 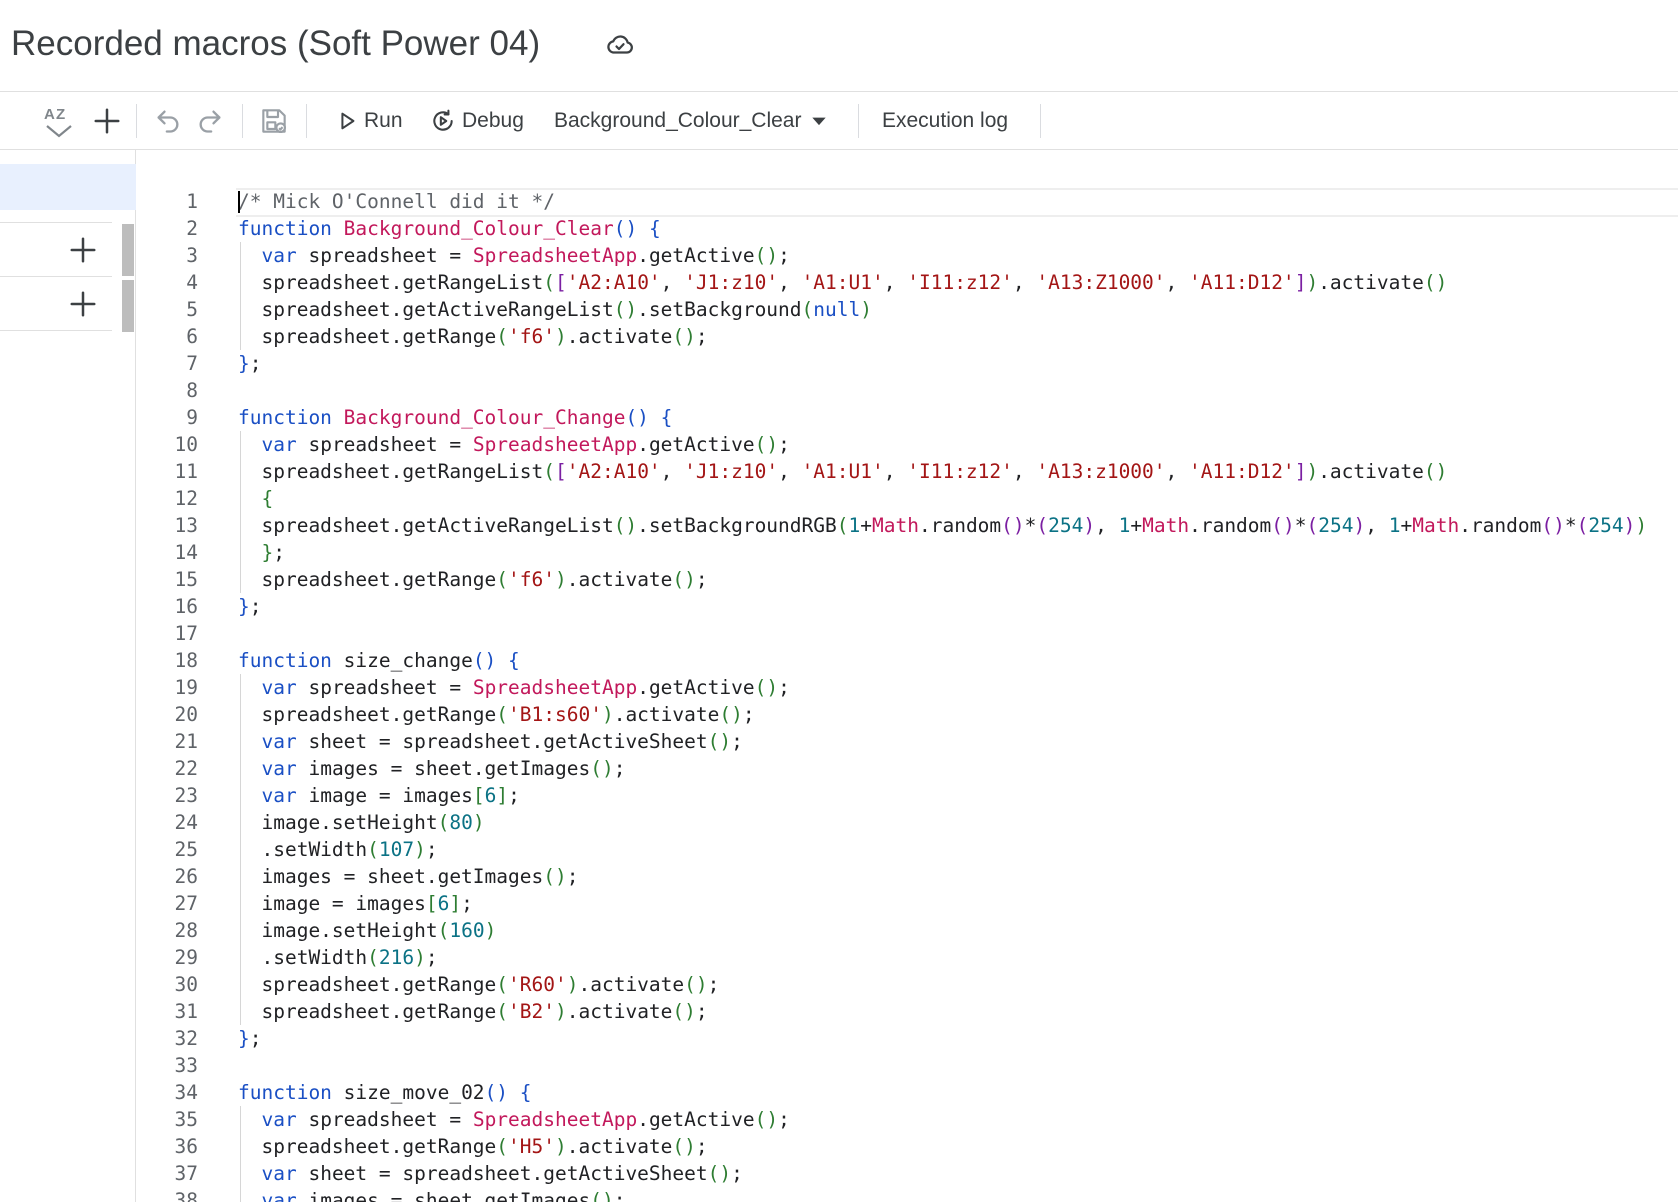 I want to click on project-title: Recorded macros (Soft Power 04), so click(x=275, y=44).